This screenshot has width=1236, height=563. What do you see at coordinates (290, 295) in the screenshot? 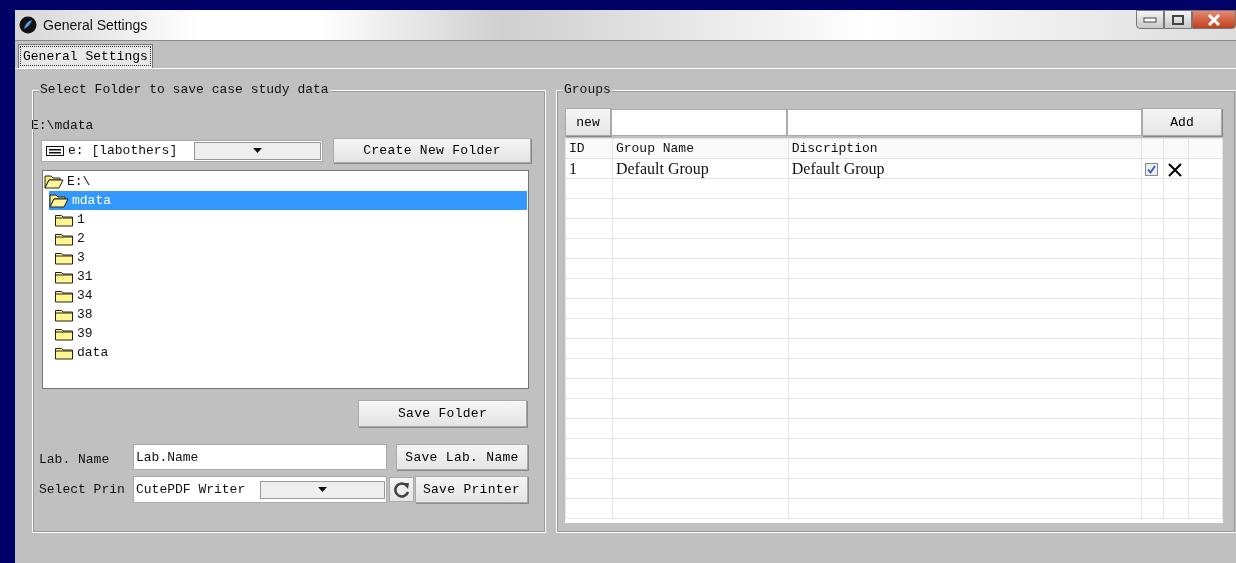
I see `tree-item: 34` at bounding box center [290, 295].